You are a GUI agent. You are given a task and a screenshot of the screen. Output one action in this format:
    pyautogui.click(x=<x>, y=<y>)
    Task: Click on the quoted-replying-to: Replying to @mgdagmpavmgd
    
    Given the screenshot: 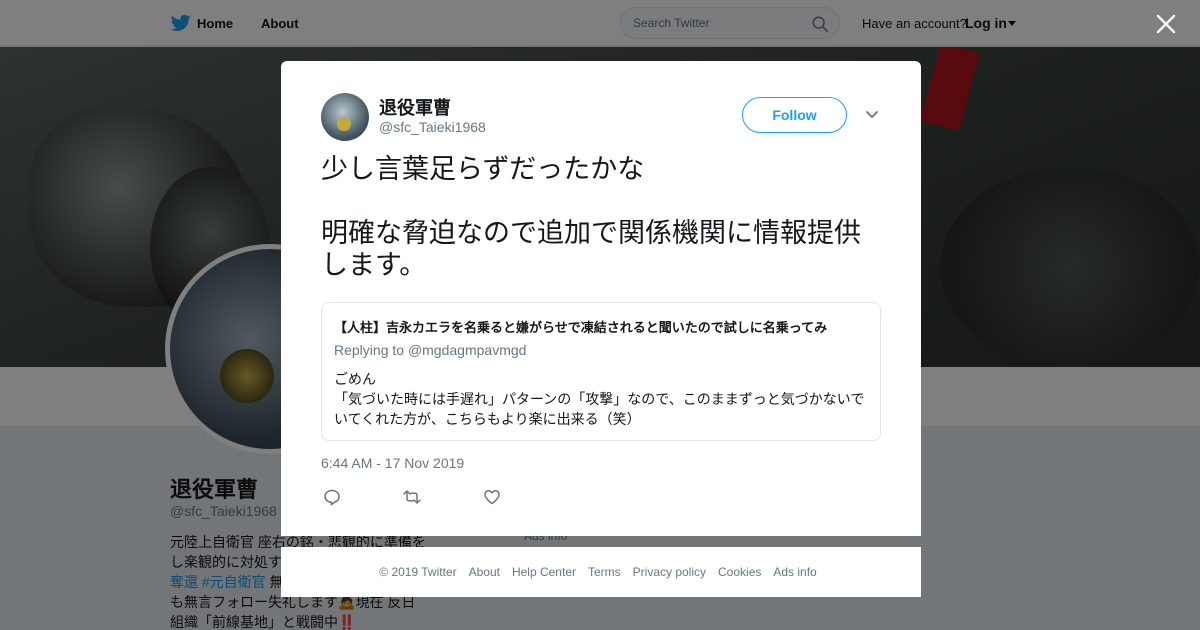 What is the action you would take?
    pyautogui.click(x=430, y=350)
    